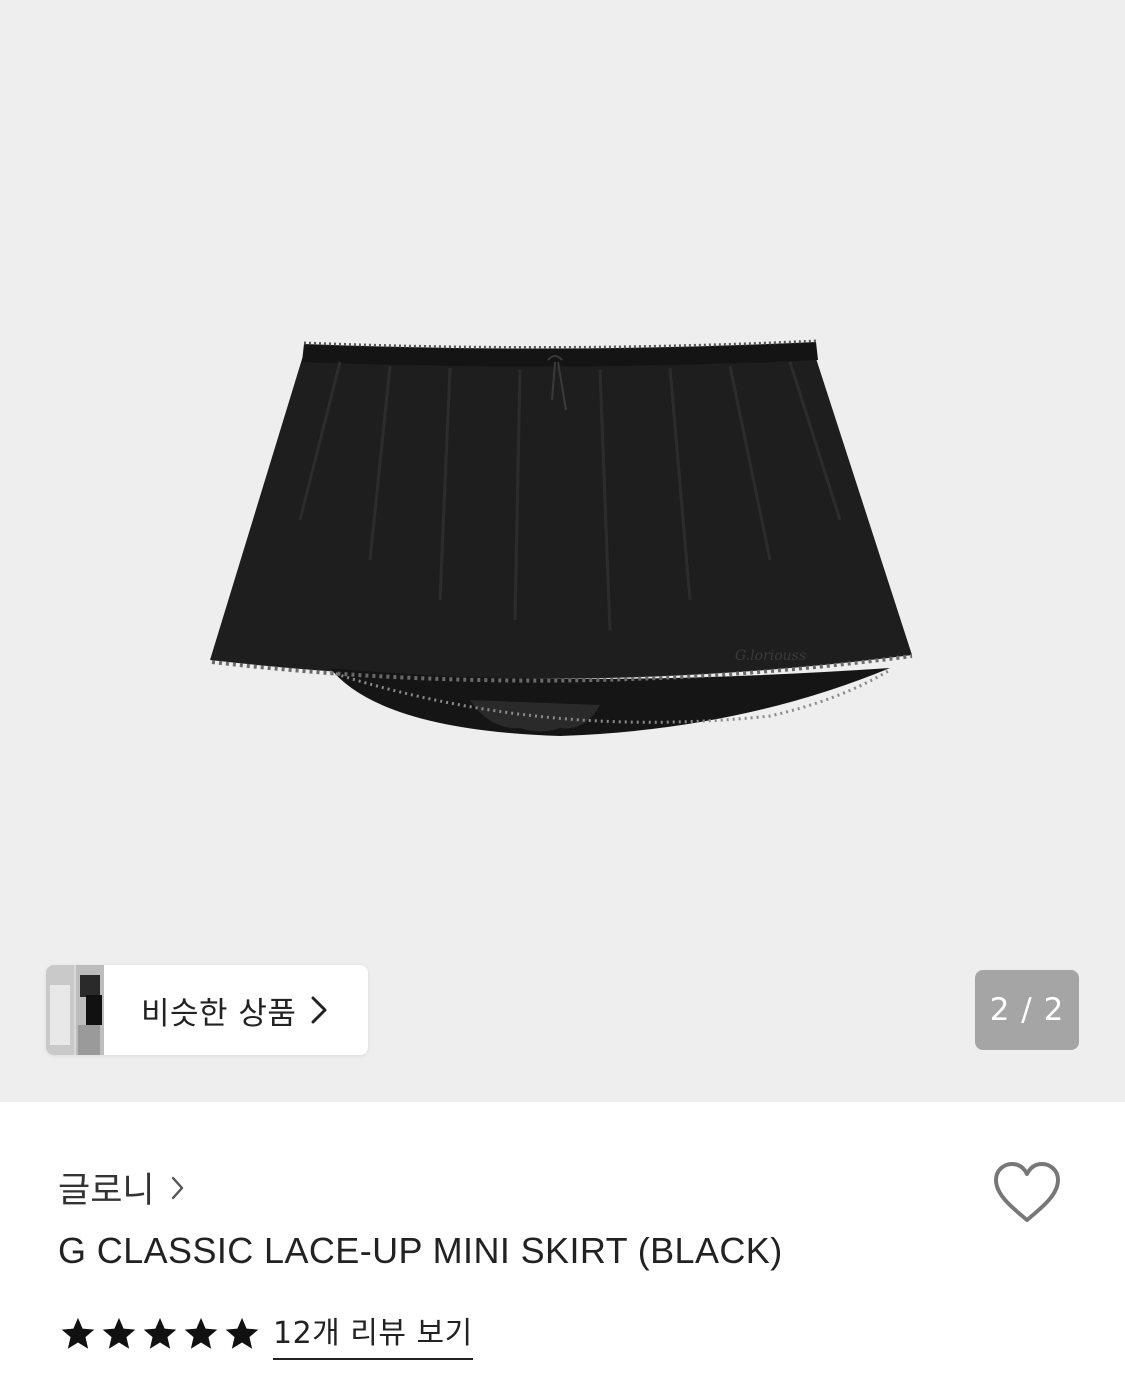 The image size is (1125, 1381). What do you see at coordinates (770, 656) in the screenshot?
I see `svg-text: G.loriouss` at bounding box center [770, 656].